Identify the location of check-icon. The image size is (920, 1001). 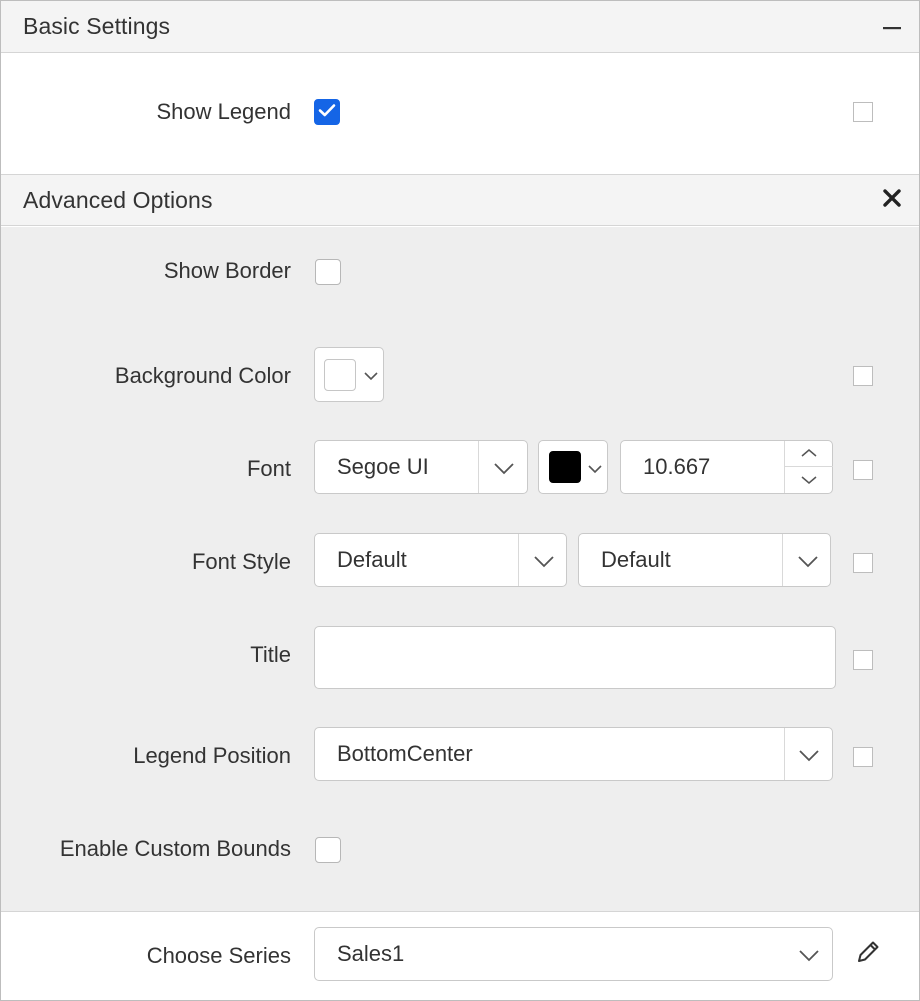
(327, 112).